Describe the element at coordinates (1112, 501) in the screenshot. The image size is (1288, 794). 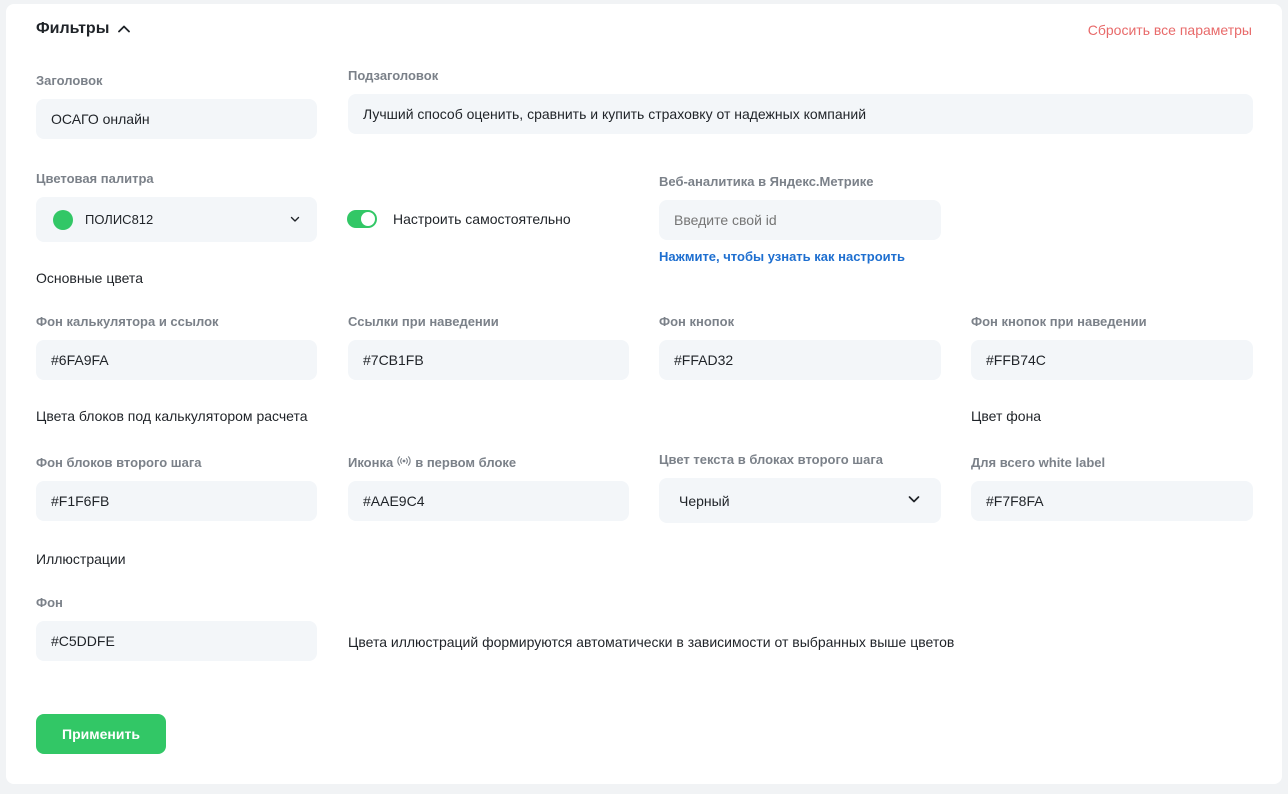
I see `whitelabel-bg-input: #F7F8FA` at that location.